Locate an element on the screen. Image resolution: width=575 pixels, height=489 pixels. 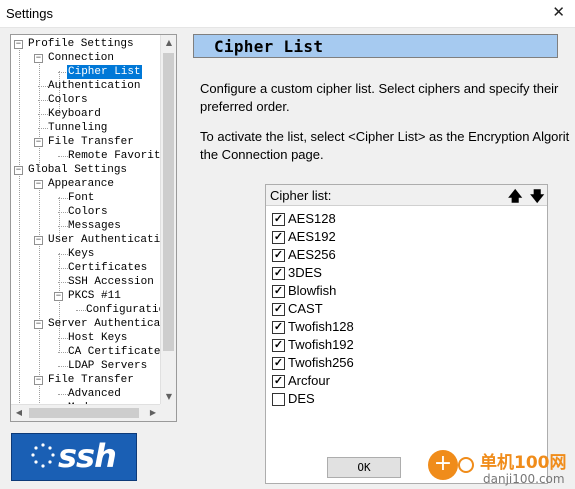
tree-item: SSH Accession is located at coordinates (111, 282).